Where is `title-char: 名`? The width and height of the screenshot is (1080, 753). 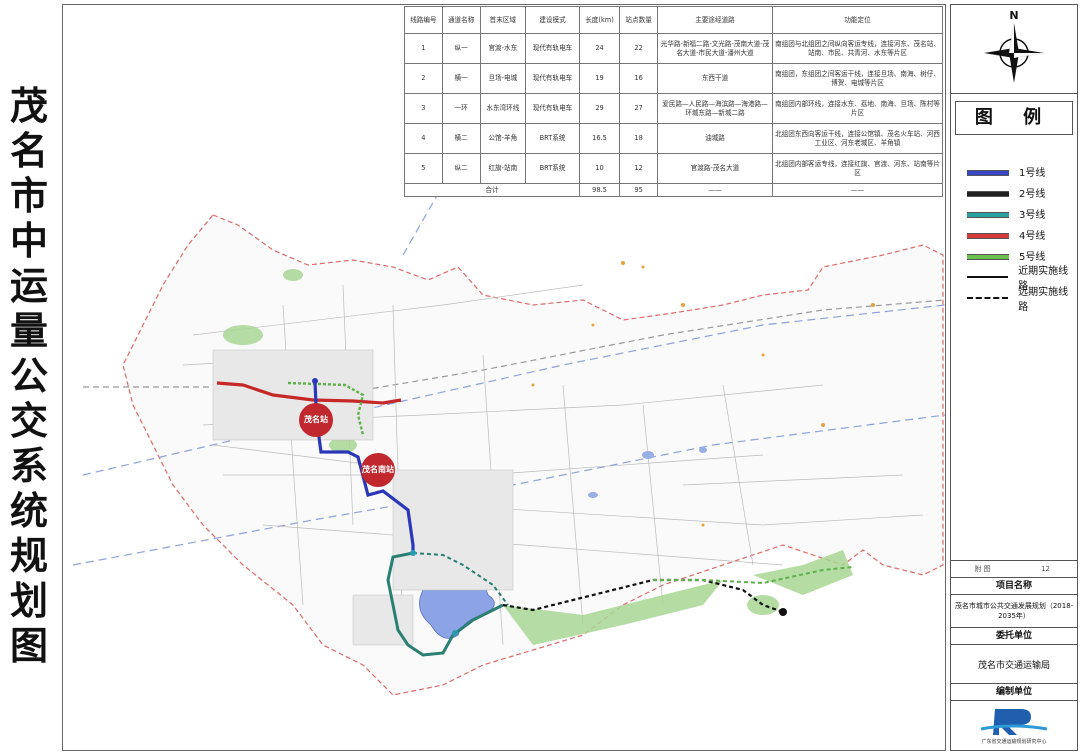 title-char: 名 is located at coordinates (28, 151).